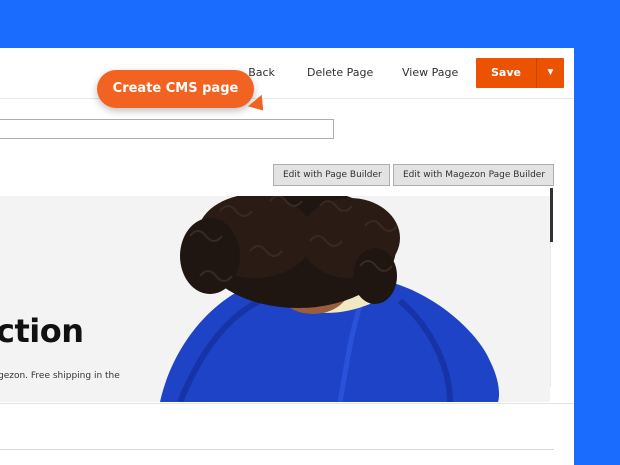 The height and width of the screenshot is (465, 620). Describe the element at coordinates (473, 175) in the screenshot. I see `edit-with-magezon-page-builder-button: Edit with Magezon Page Builder` at that location.